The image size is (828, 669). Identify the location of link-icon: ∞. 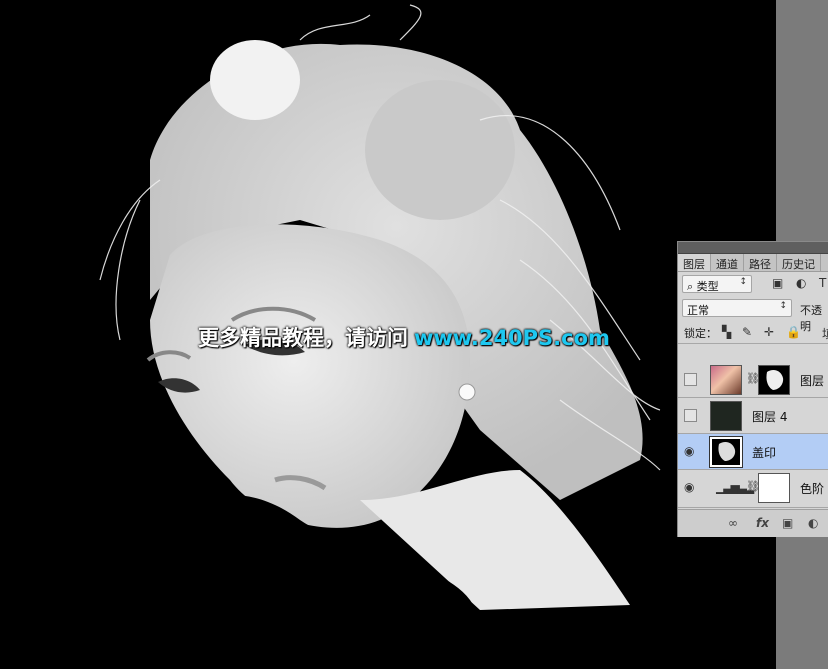
(733, 523).